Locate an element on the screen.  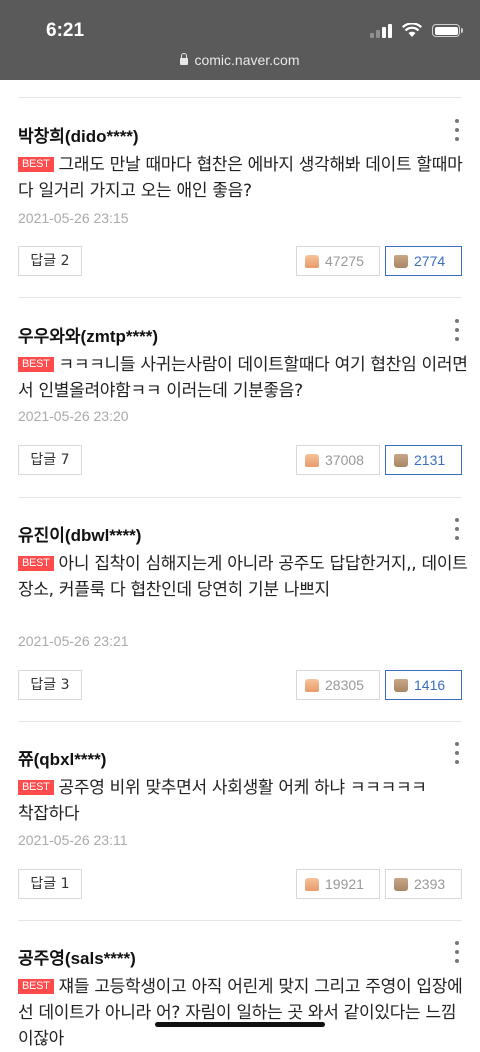
comment-author: 유진이(dbwl****) is located at coordinates (80, 535).